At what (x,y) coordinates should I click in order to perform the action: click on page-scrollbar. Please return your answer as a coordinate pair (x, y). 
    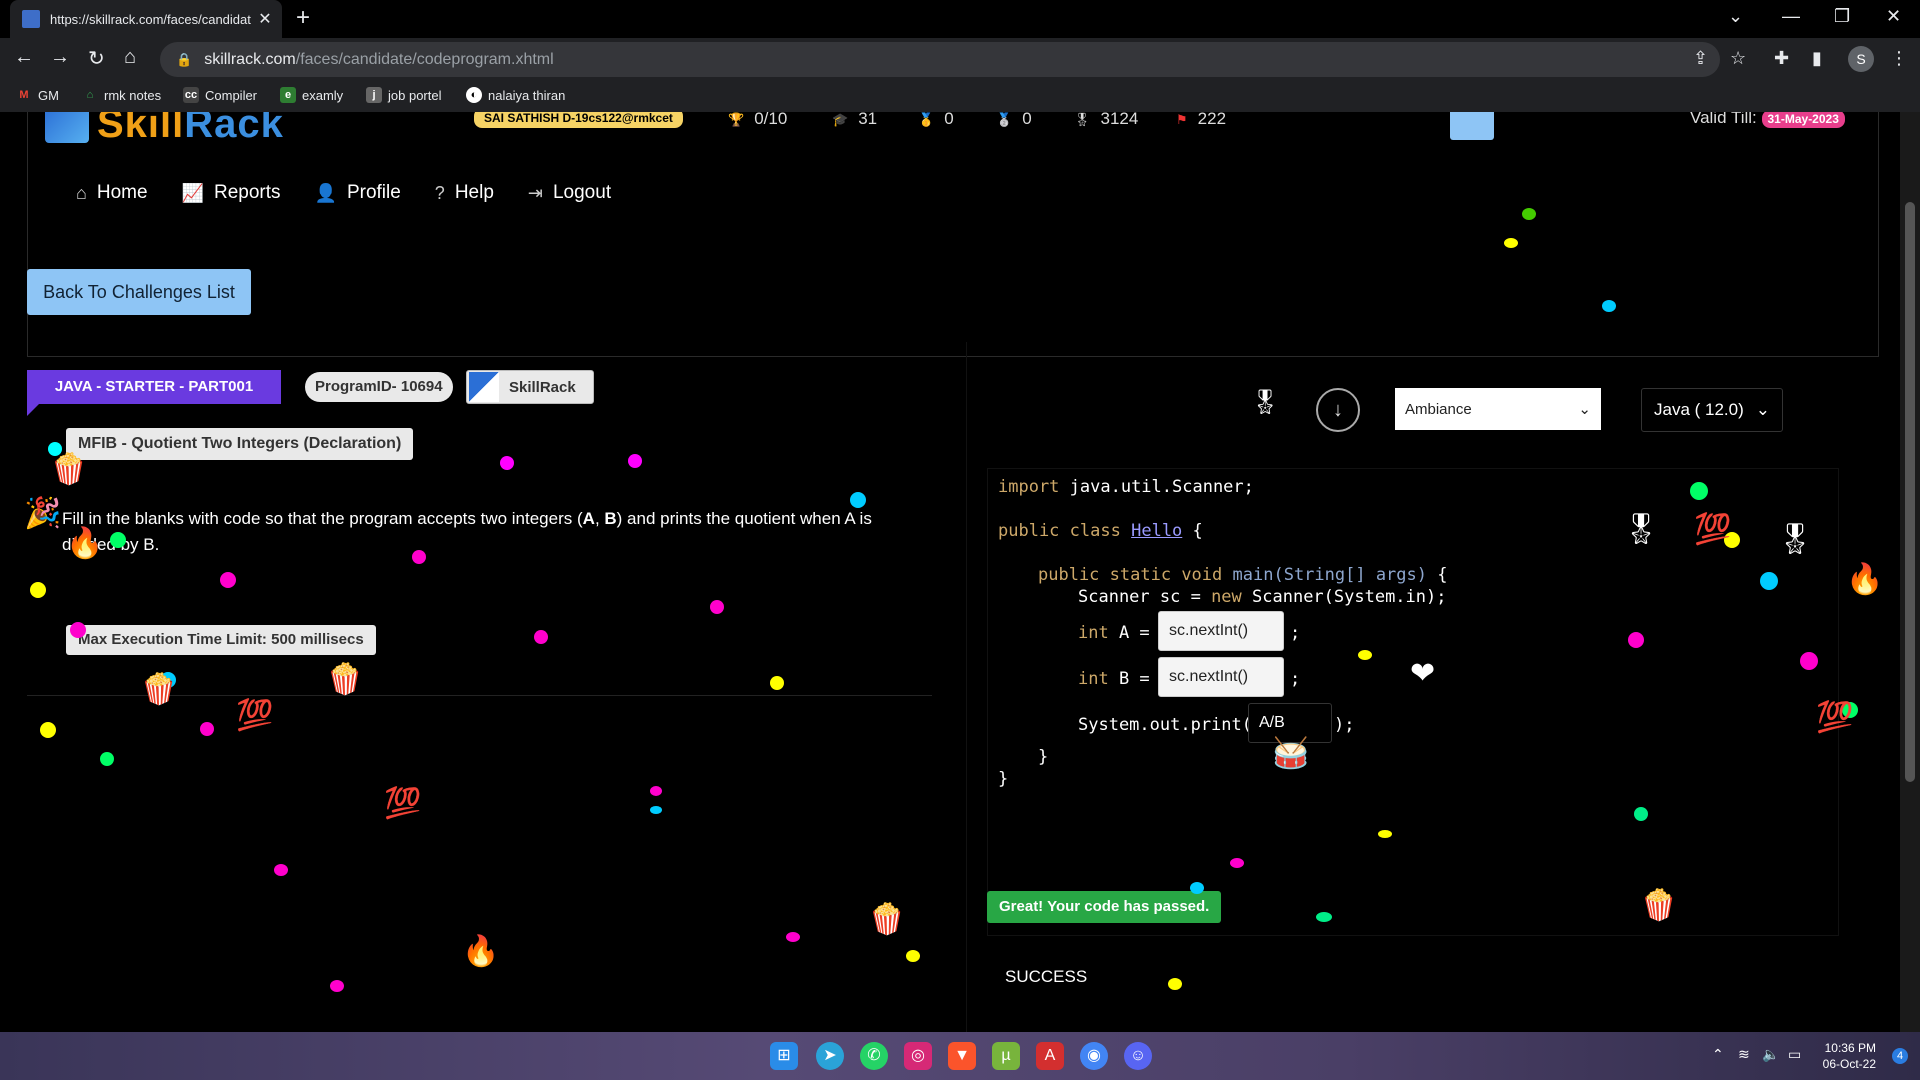
    Looking at the image, I should click on (1910, 572).